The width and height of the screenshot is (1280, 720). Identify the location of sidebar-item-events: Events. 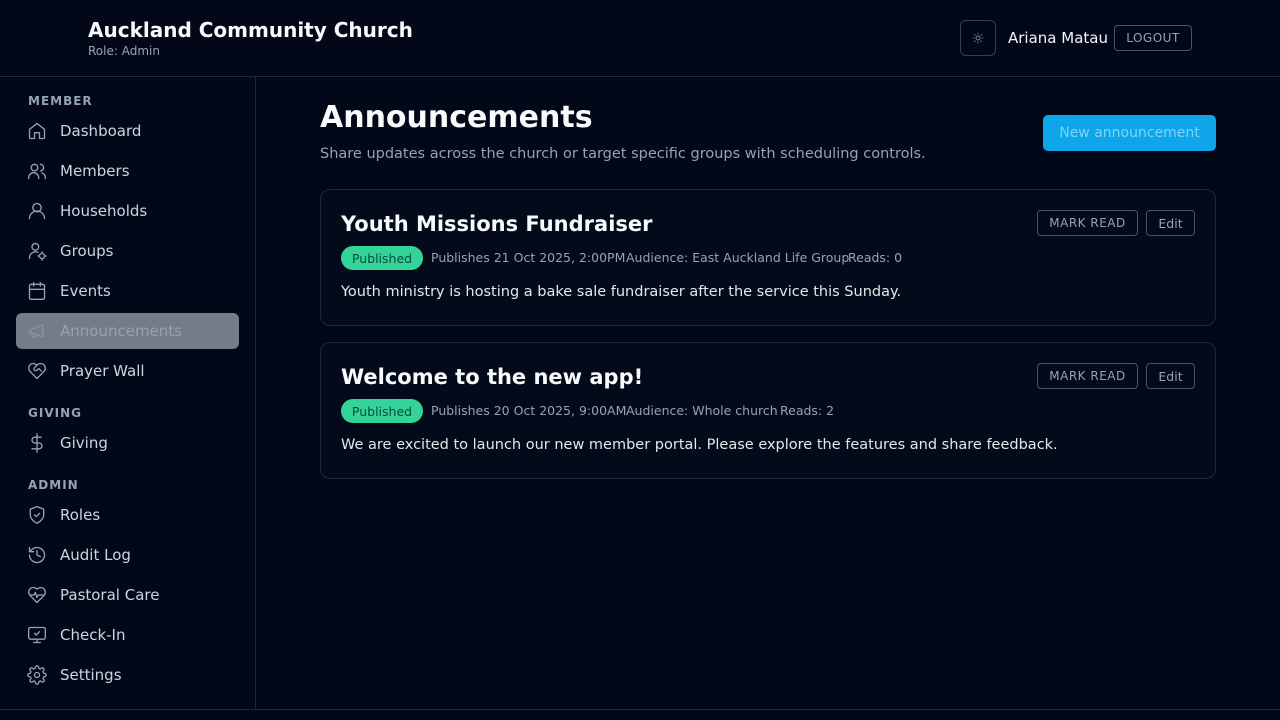
(127, 291).